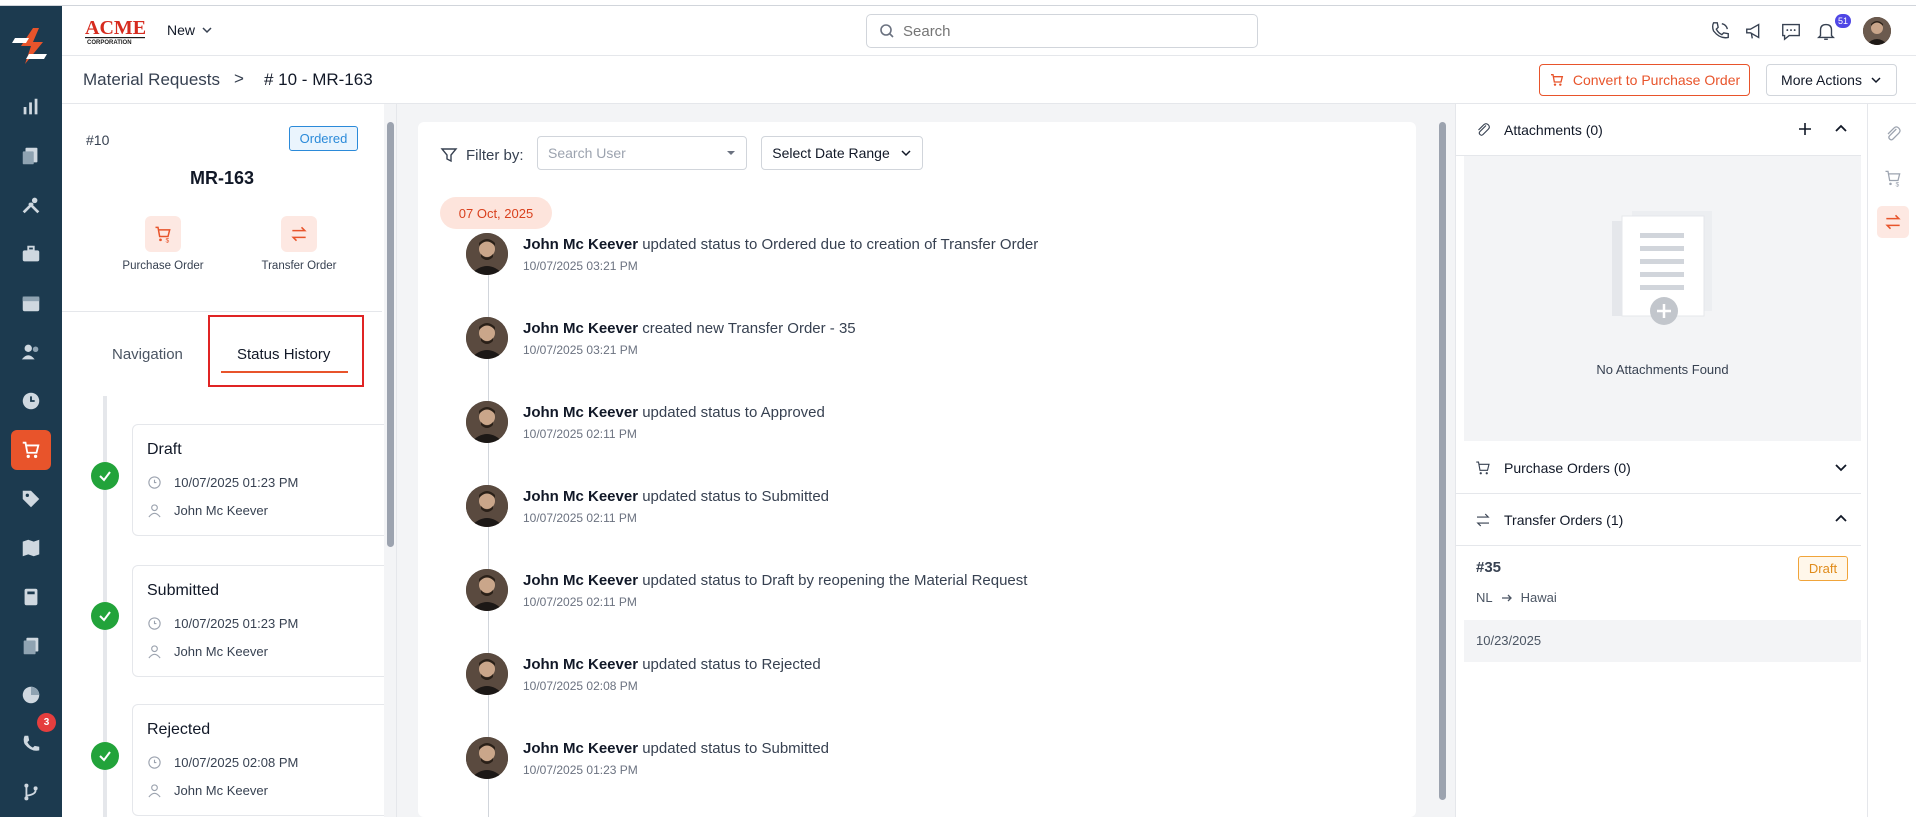 Image resolution: width=1916 pixels, height=817 pixels. I want to click on purchase-order-quick-action: $ Purchase Order, so click(163, 244).